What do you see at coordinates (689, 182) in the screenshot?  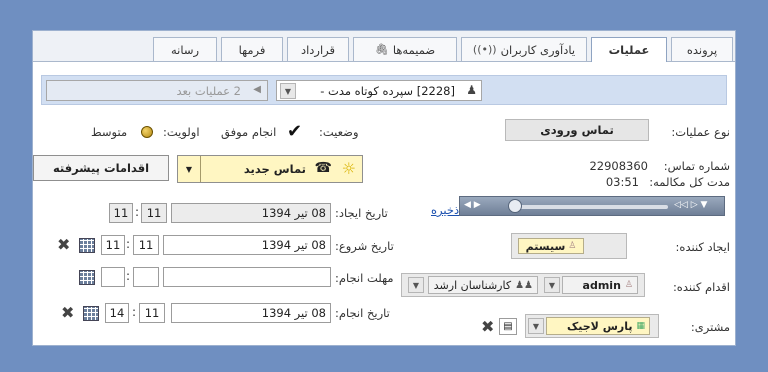 I see `duration-label: مدت کل مکالمه:` at bounding box center [689, 182].